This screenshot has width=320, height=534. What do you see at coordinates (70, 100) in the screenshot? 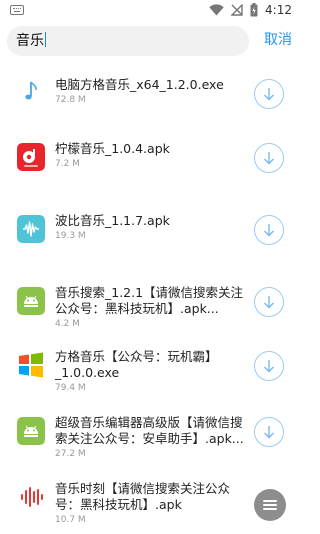
I see `file-size: 72.8 M` at bounding box center [70, 100].